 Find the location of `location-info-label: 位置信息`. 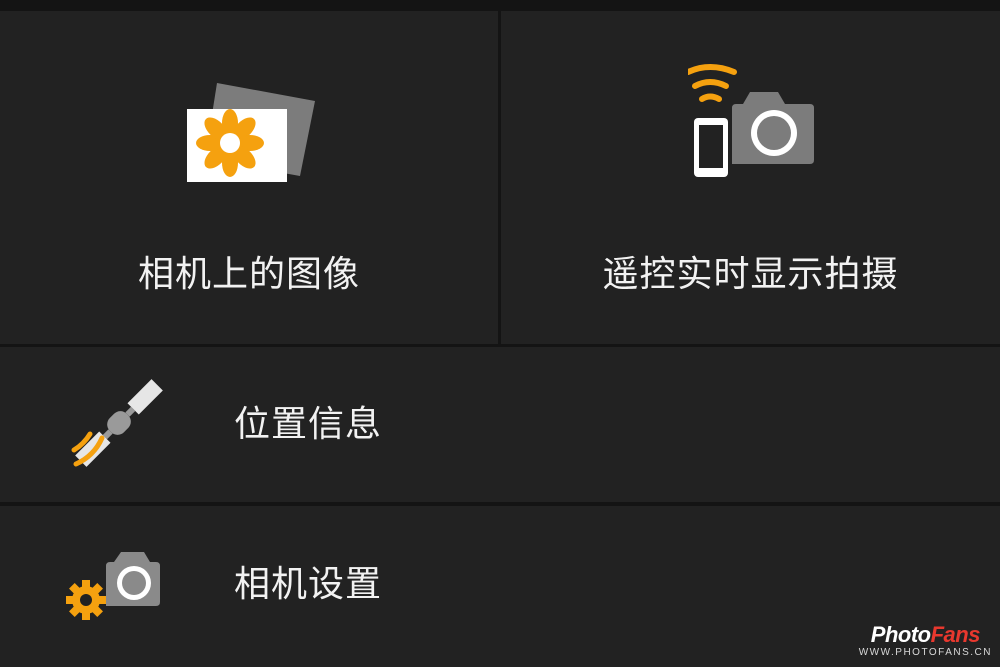

location-info-label: 位置信息 is located at coordinates (308, 424).